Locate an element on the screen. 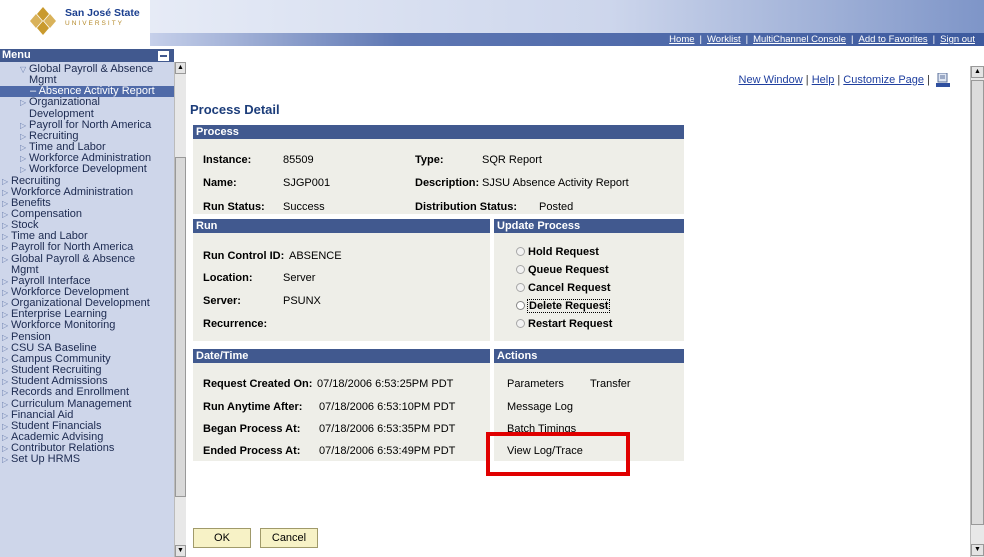 This screenshot has width=984, height=557. ok-button: OK is located at coordinates (222, 538).